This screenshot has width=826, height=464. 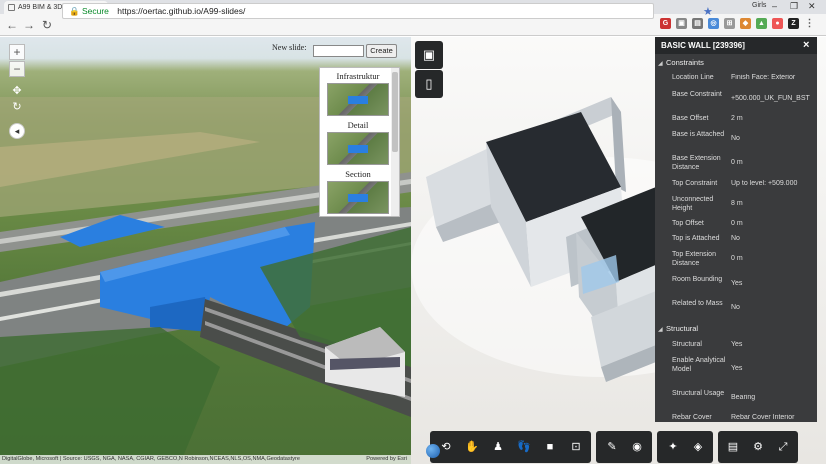 I want to click on eye-icon: ◉, so click(x=637, y=447).